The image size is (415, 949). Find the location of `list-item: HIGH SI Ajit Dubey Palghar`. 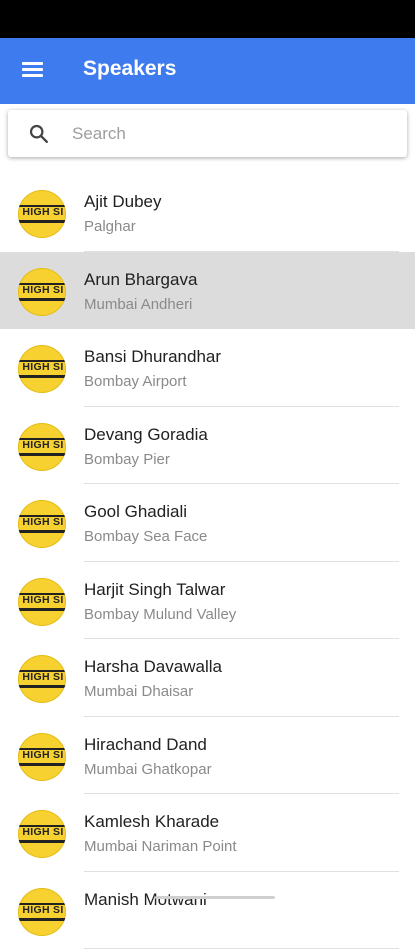

list-item: HIGH SI Ajit Dubey Palghar is located at coordinates (207, 213).